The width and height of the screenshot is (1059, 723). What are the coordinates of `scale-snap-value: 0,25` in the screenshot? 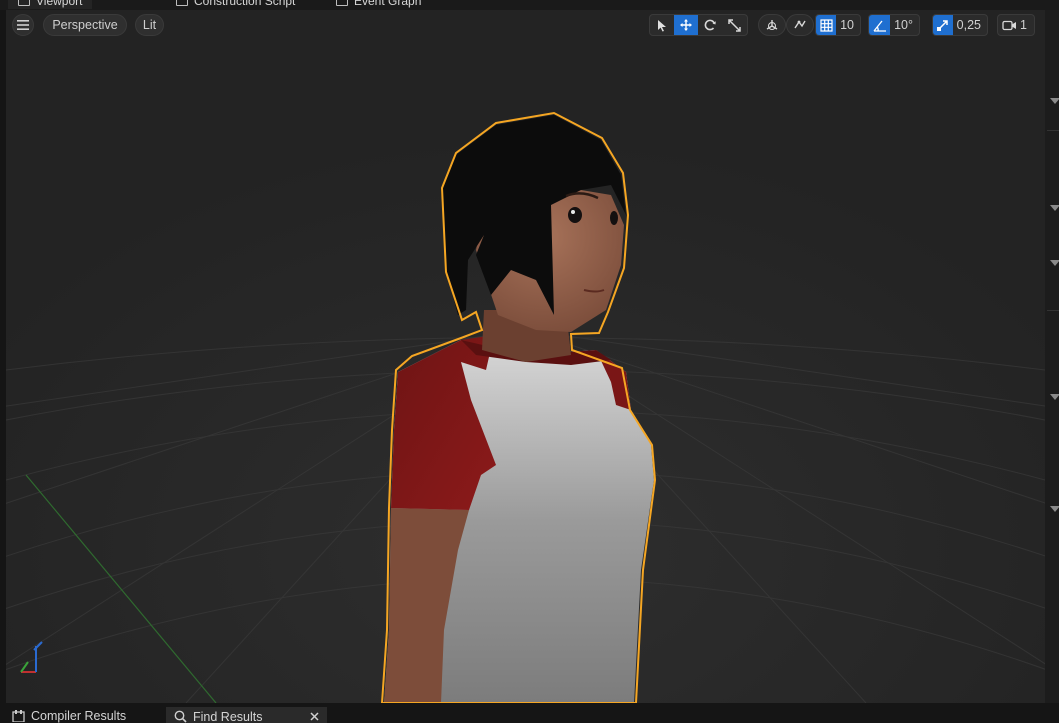 It's located at (970, 25).